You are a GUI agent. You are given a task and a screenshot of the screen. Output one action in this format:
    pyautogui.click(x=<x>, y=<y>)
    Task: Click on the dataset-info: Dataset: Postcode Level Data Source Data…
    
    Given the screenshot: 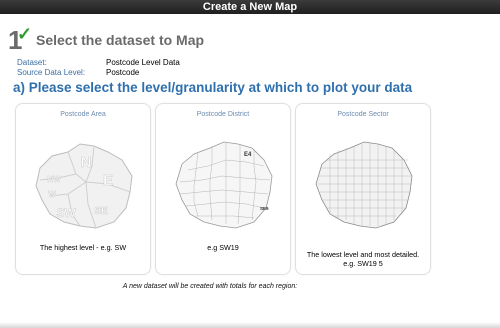 What is the action you would take?
    pyautogui.click(x=98, y=68)
    